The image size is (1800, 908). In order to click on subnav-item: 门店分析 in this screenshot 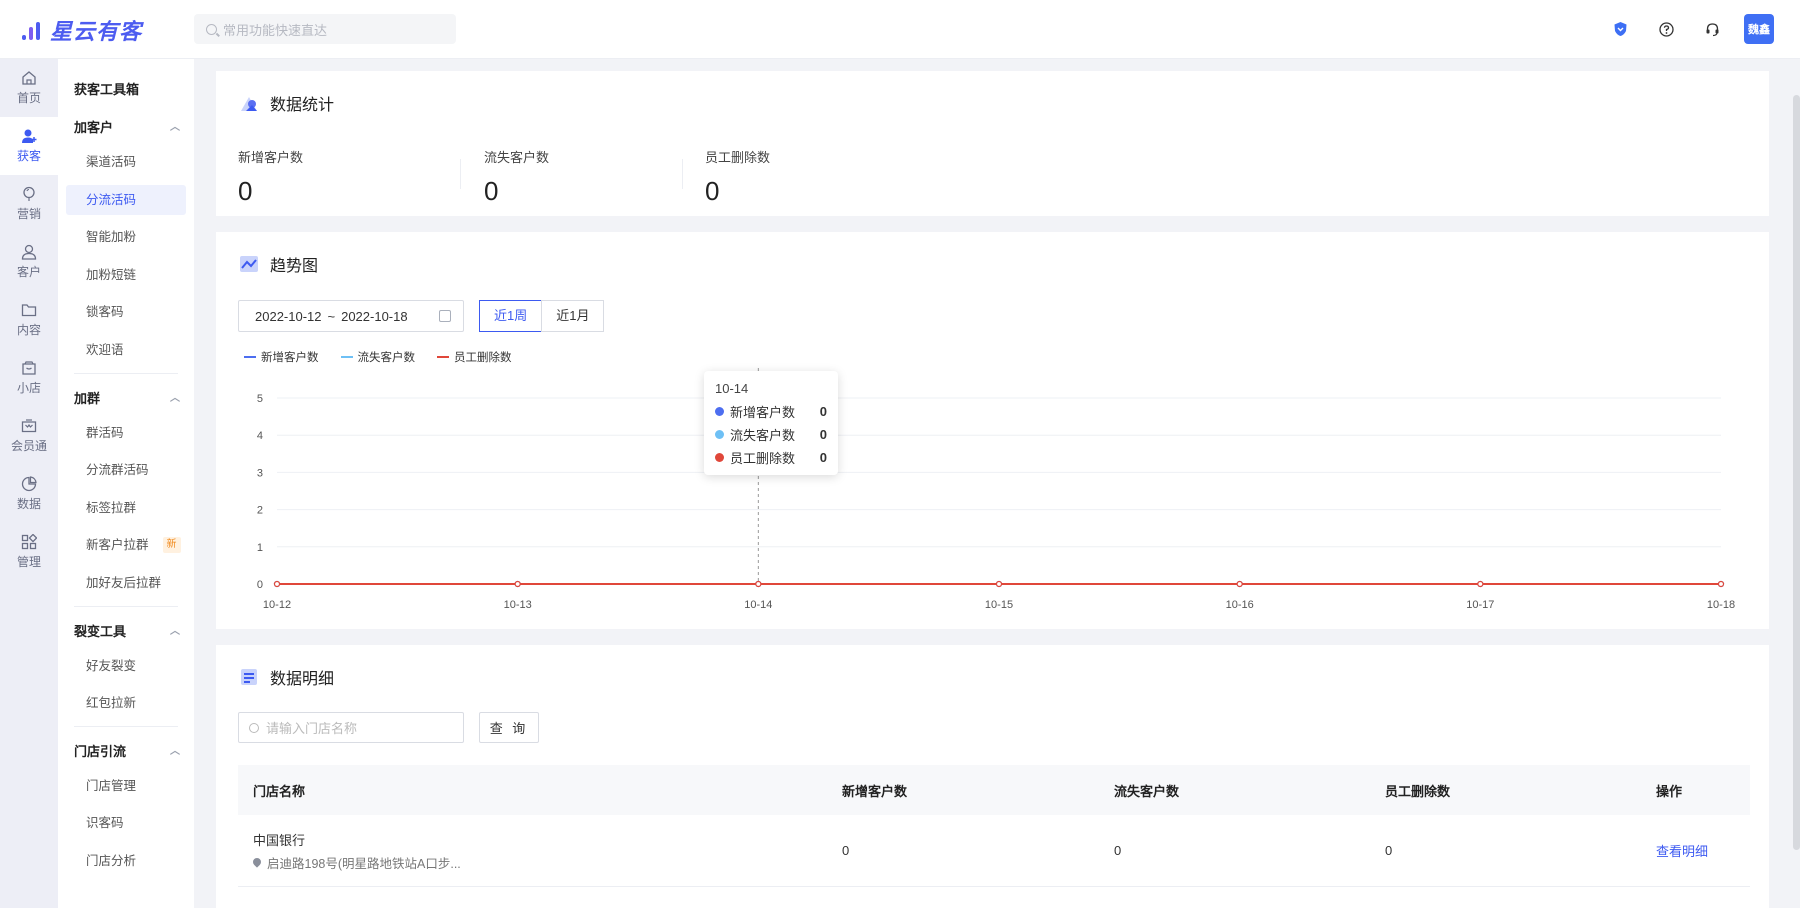, I will do `click(126, 861)`.